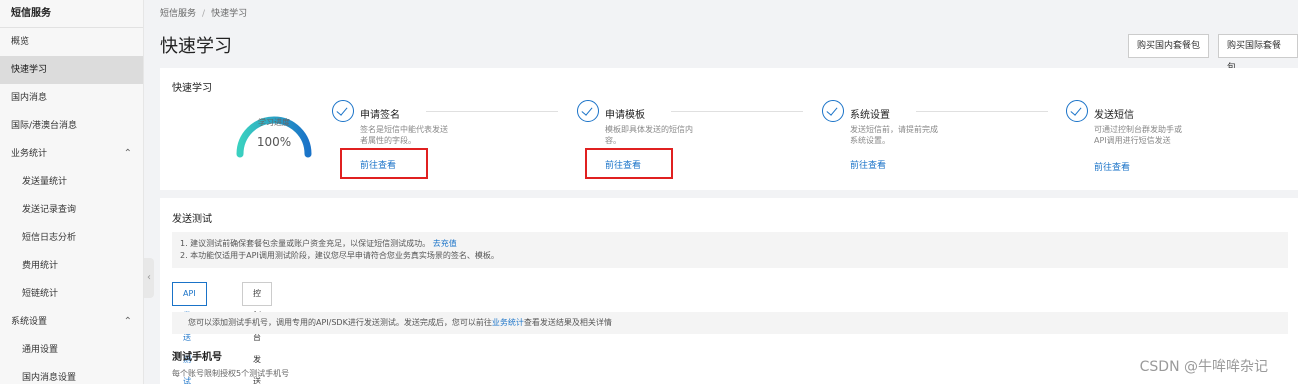 The height and width of the screenshot is (384, 1298). I want to click on send-test-title: 发送测试, so click(192, 219).